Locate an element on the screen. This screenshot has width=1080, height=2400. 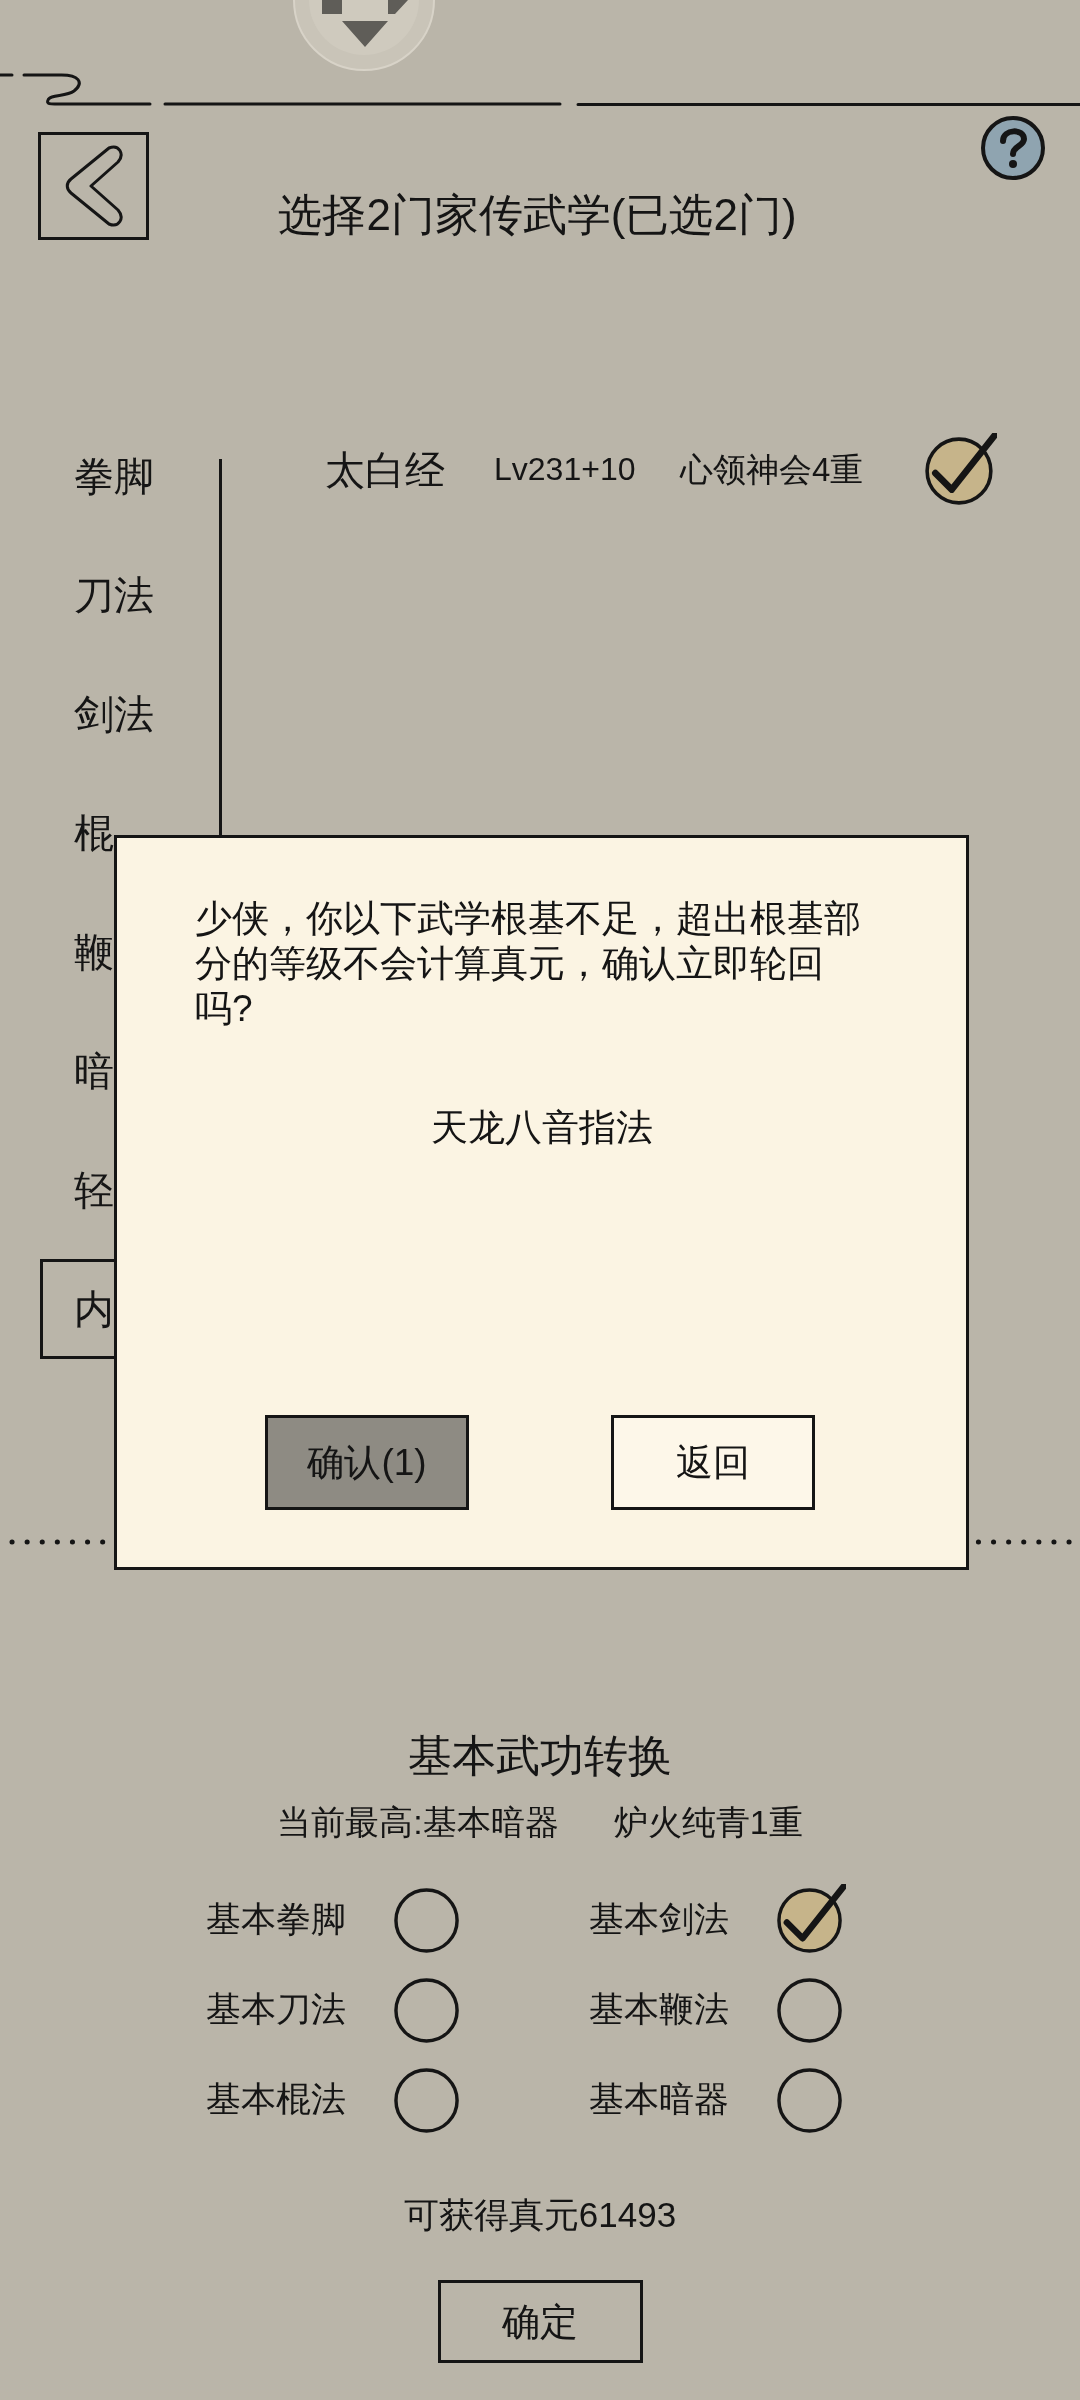
category-tab: 暗 is located at coordinates (79, 1071).